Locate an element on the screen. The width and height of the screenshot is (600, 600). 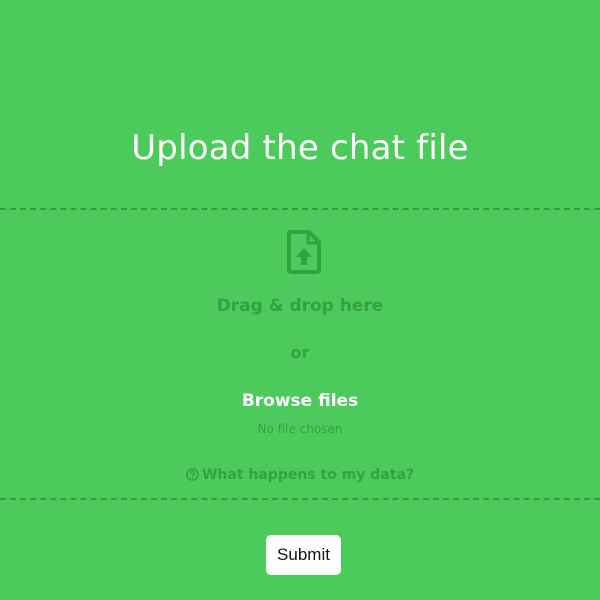
browse-files-button: Browse files is located at coordinates (300, 401).